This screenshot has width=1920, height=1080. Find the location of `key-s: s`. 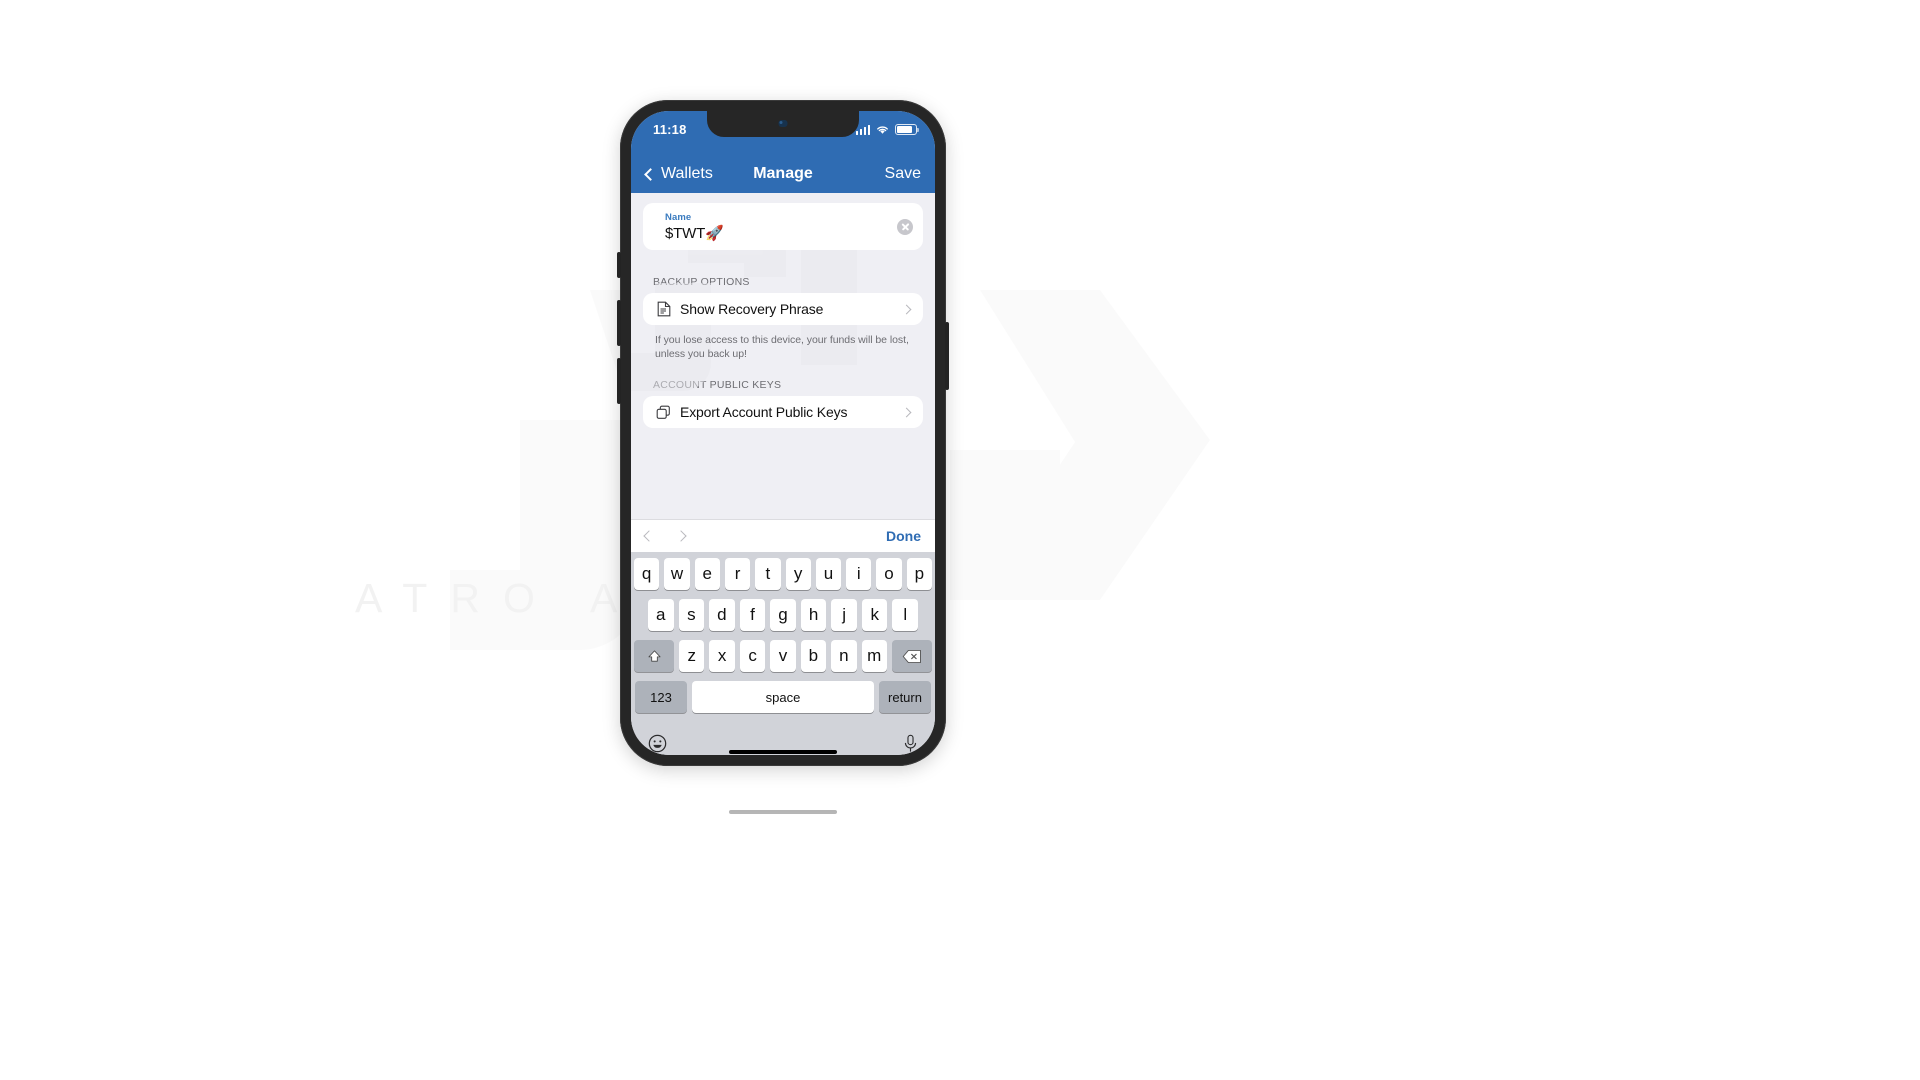

key-s: s is located at coordinates (691, 615).